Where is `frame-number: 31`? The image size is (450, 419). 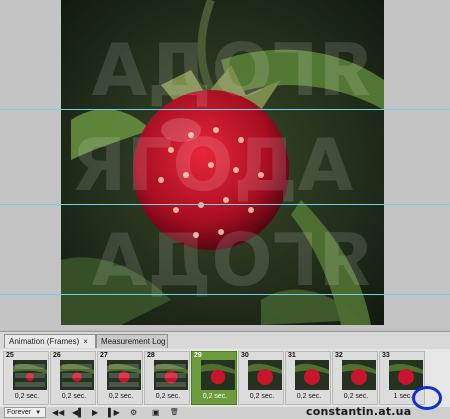
frame-number: 31 is located at coordinates (292, 355).